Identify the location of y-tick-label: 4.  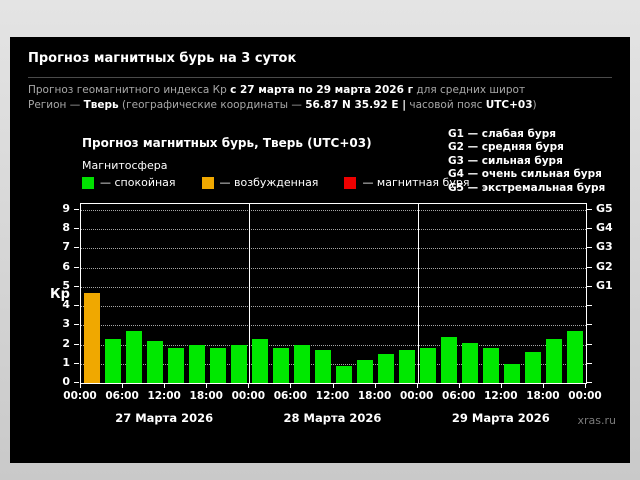
(66, 304).